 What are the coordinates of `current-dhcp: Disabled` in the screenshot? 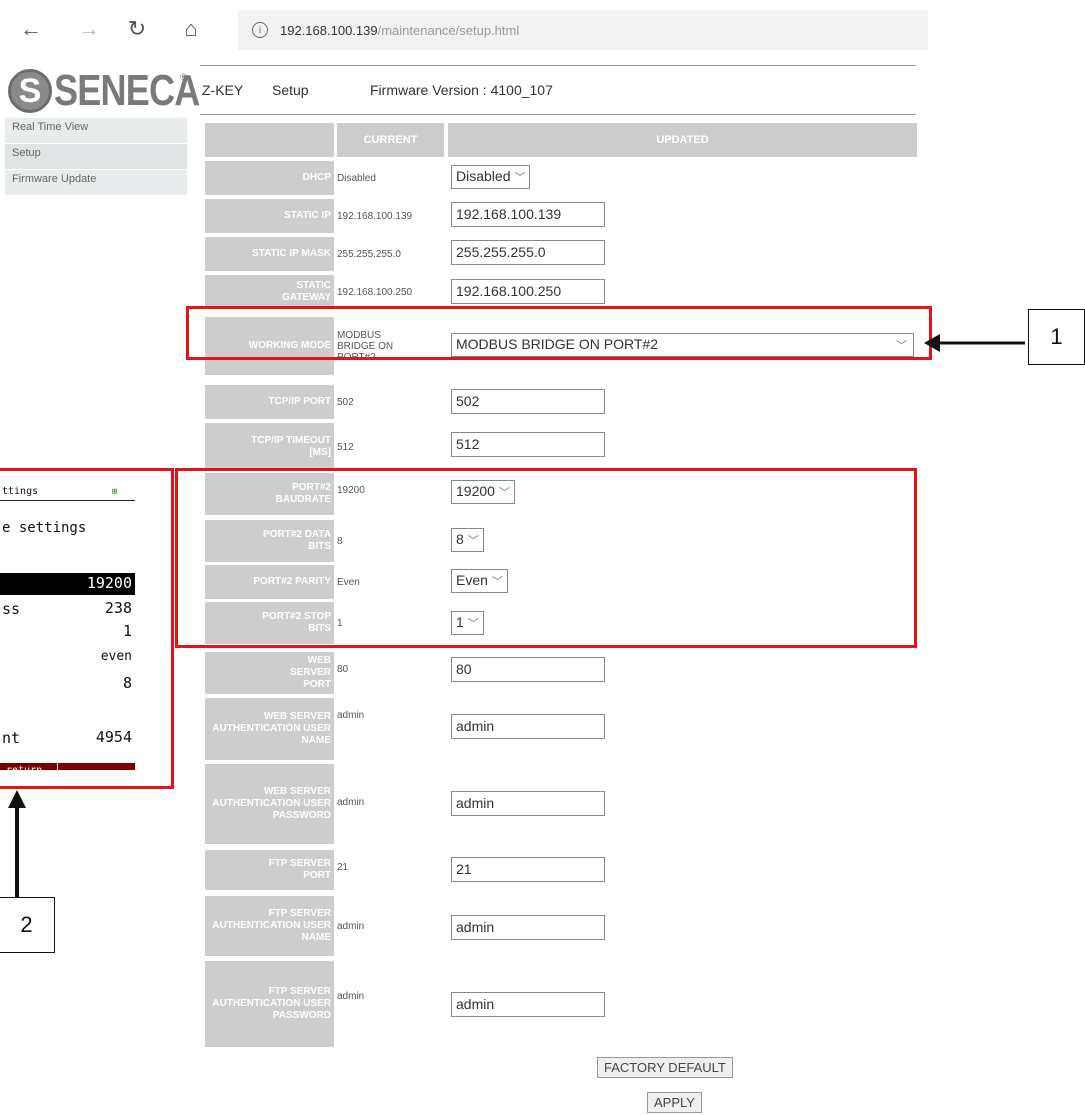 It's located at (356, 178).